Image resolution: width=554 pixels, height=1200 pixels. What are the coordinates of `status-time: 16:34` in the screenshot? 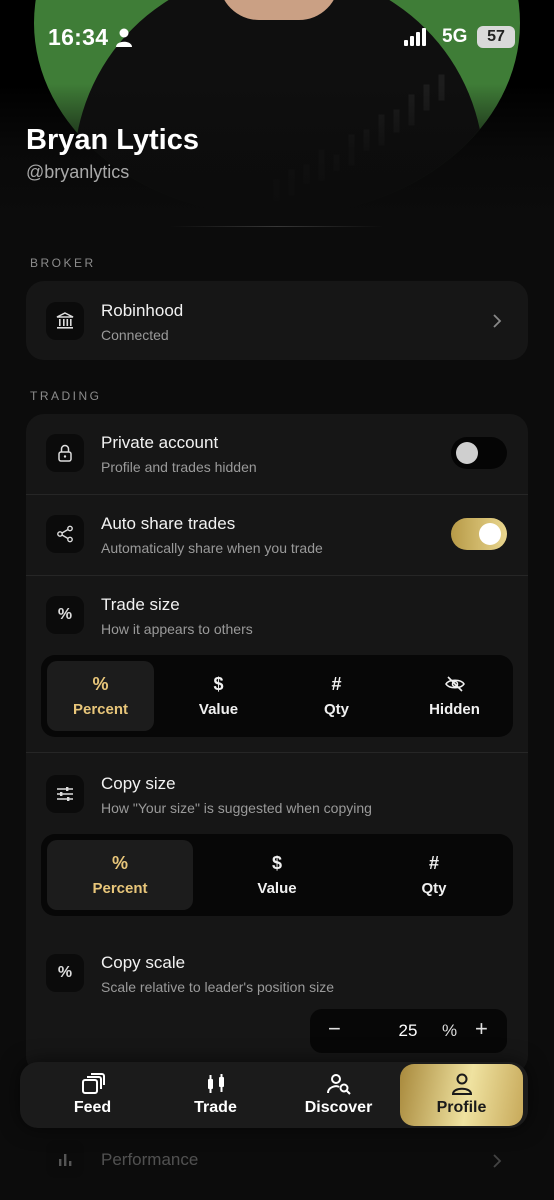 It's located at (78, 37).